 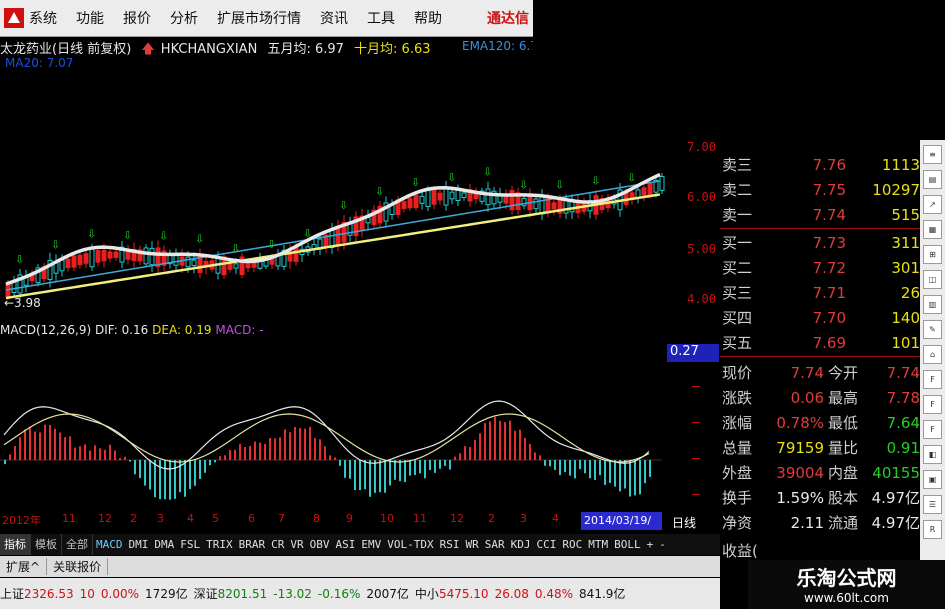 I want to click on tool-icon: ⊞, so click(x=932, y=254).